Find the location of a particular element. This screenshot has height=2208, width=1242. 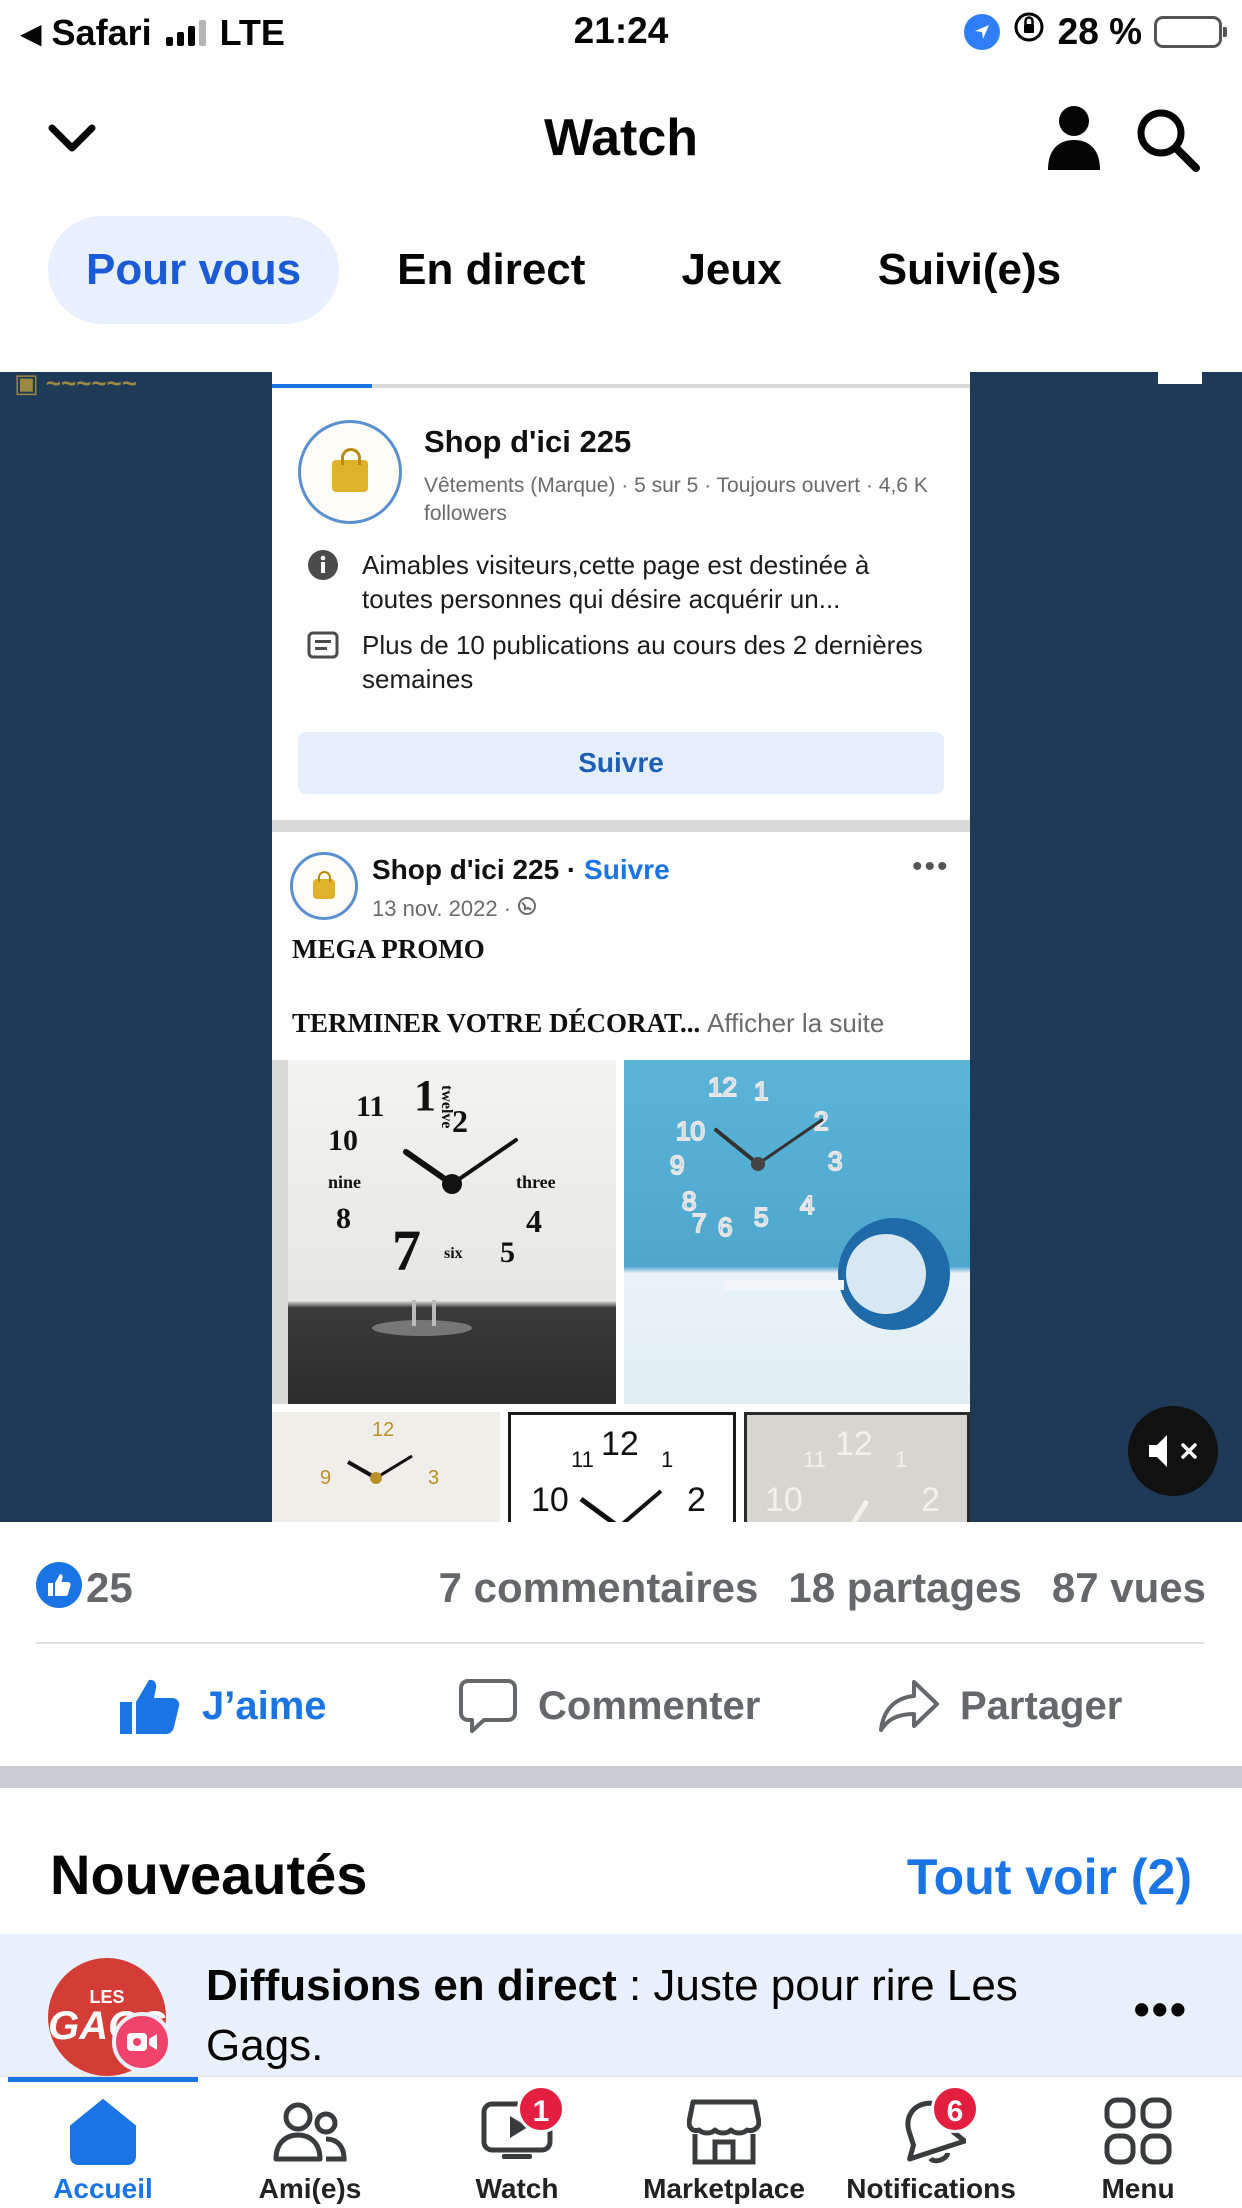

watch-header: Watch is located at coordinates (621, 138).